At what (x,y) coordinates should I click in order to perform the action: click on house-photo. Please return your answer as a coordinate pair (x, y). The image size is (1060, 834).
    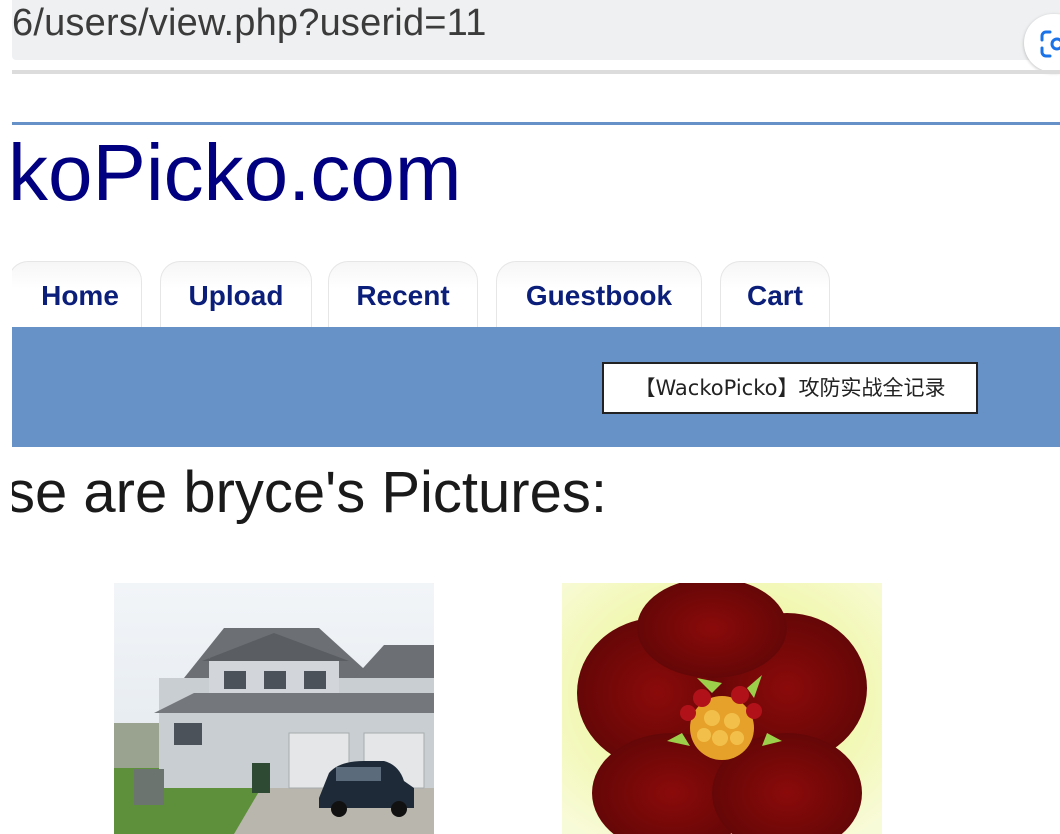
    Looking at the image, I should click on (274, 708).